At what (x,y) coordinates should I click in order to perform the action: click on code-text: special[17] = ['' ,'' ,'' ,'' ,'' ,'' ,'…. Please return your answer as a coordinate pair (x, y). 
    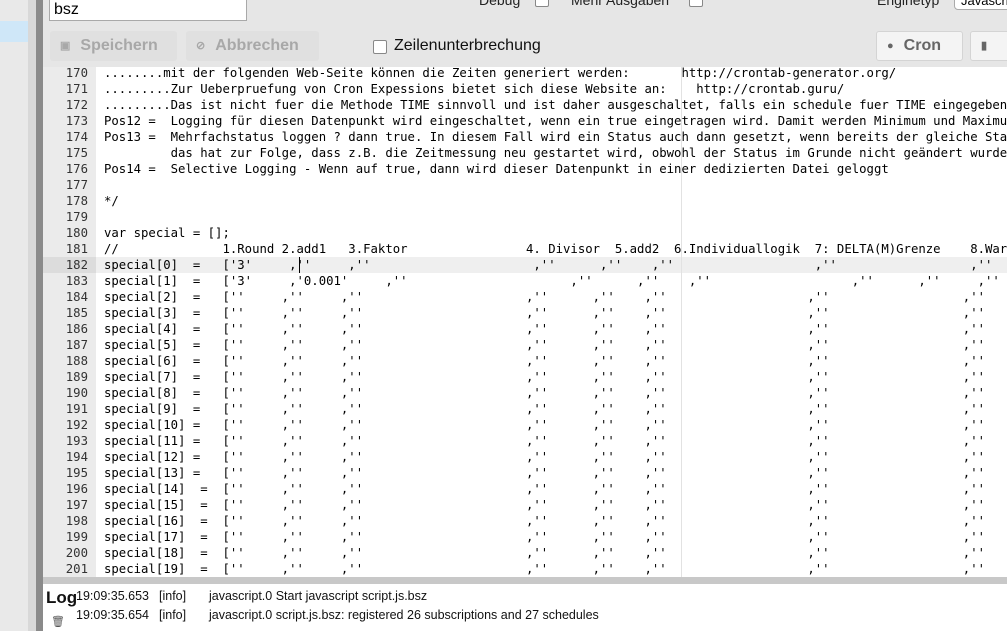
    Looking at the image, I should click on (544, 537).